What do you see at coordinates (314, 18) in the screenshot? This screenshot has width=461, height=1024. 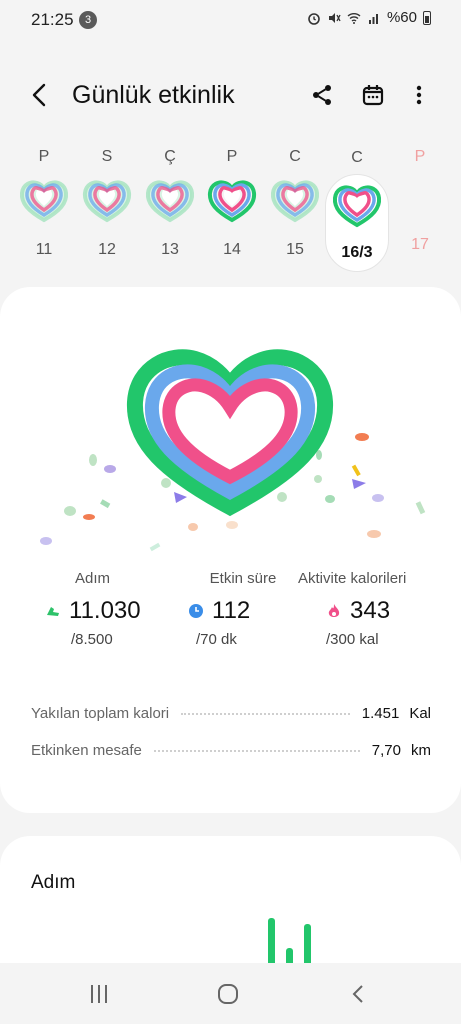 I see `alarm-icon` at bounding box center [314, 18].